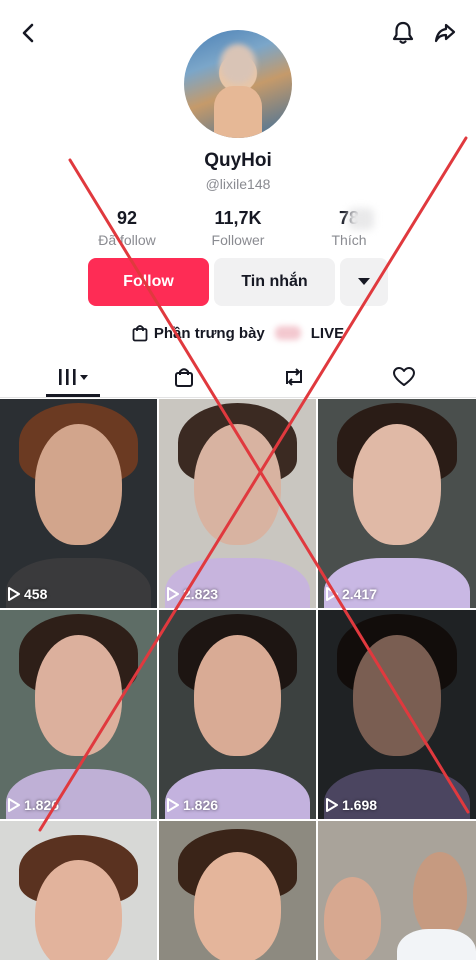 The image size is (476, 960). Describe the element at coordinates (274, 282) in the screenshot. I see `message-button: Tin nhắn` at that location.